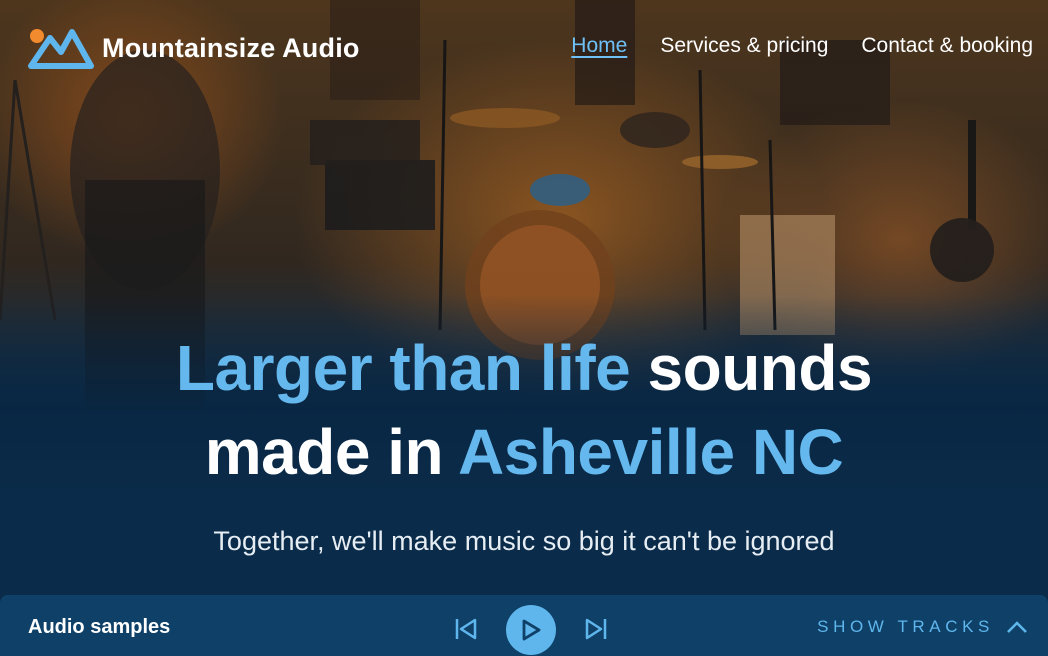  What do you see at coordinates (947, 46) in the screenshot?
I see `nav-contact-booking-link: Contact & booking` at bounding box center [947, 46].